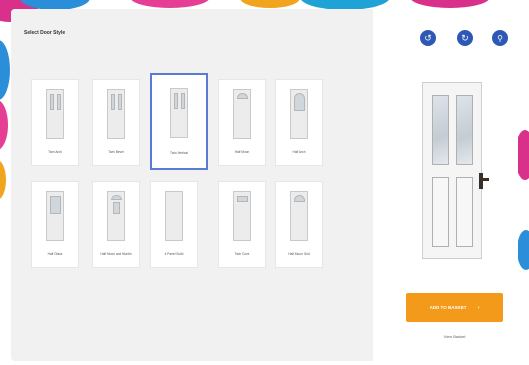  What do you see at coordinates (455, 170) in the screenshot?
I see `door-preview-image` at bounding box center [455, 170].